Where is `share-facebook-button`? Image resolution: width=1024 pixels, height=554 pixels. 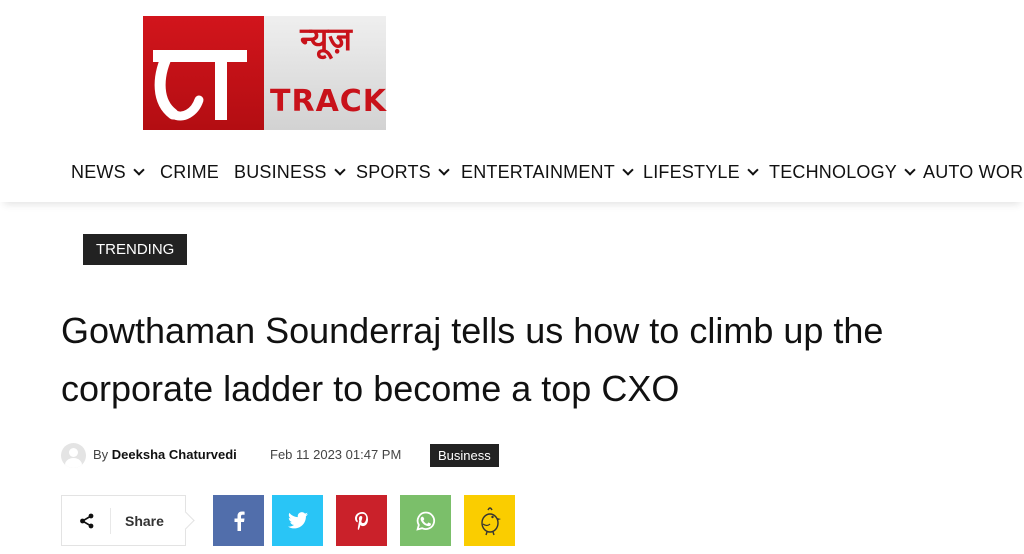 share-facebook-button is located at coordinates (238, 520).